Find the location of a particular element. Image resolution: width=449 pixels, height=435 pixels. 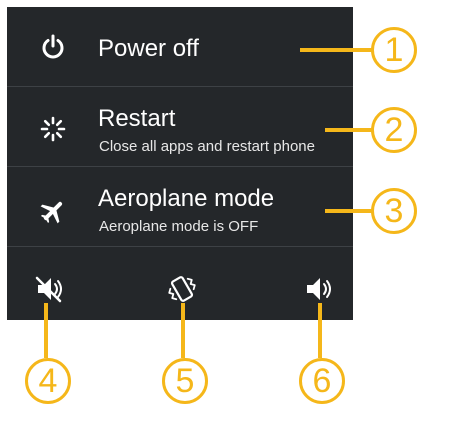

callout-4: 4 is located at coordinates (48, 381).